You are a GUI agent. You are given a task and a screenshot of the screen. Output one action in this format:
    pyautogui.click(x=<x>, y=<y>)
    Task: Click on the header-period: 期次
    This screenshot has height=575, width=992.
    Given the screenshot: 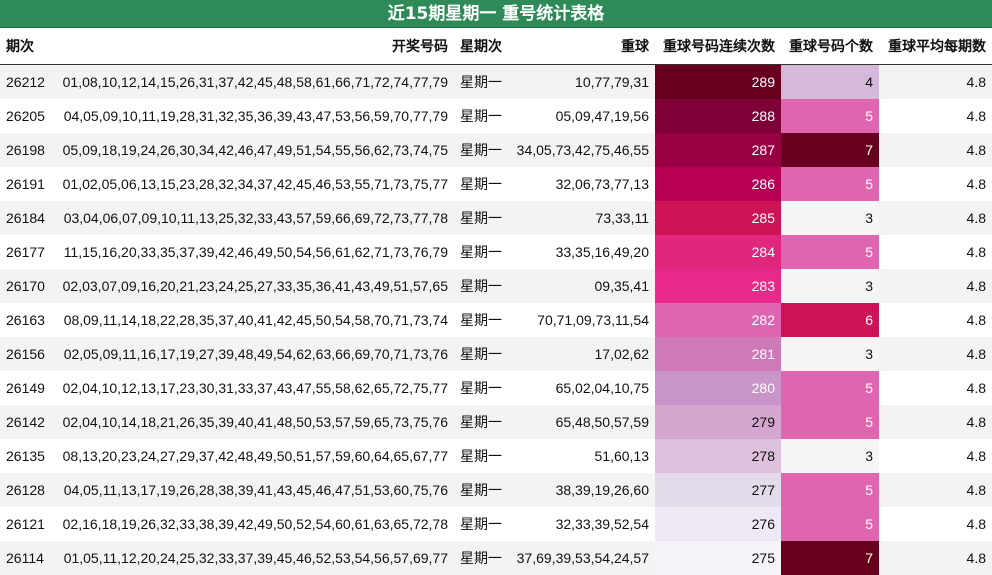 What is the action you would take?
    pyautogui.click(x=27, y=46)
    